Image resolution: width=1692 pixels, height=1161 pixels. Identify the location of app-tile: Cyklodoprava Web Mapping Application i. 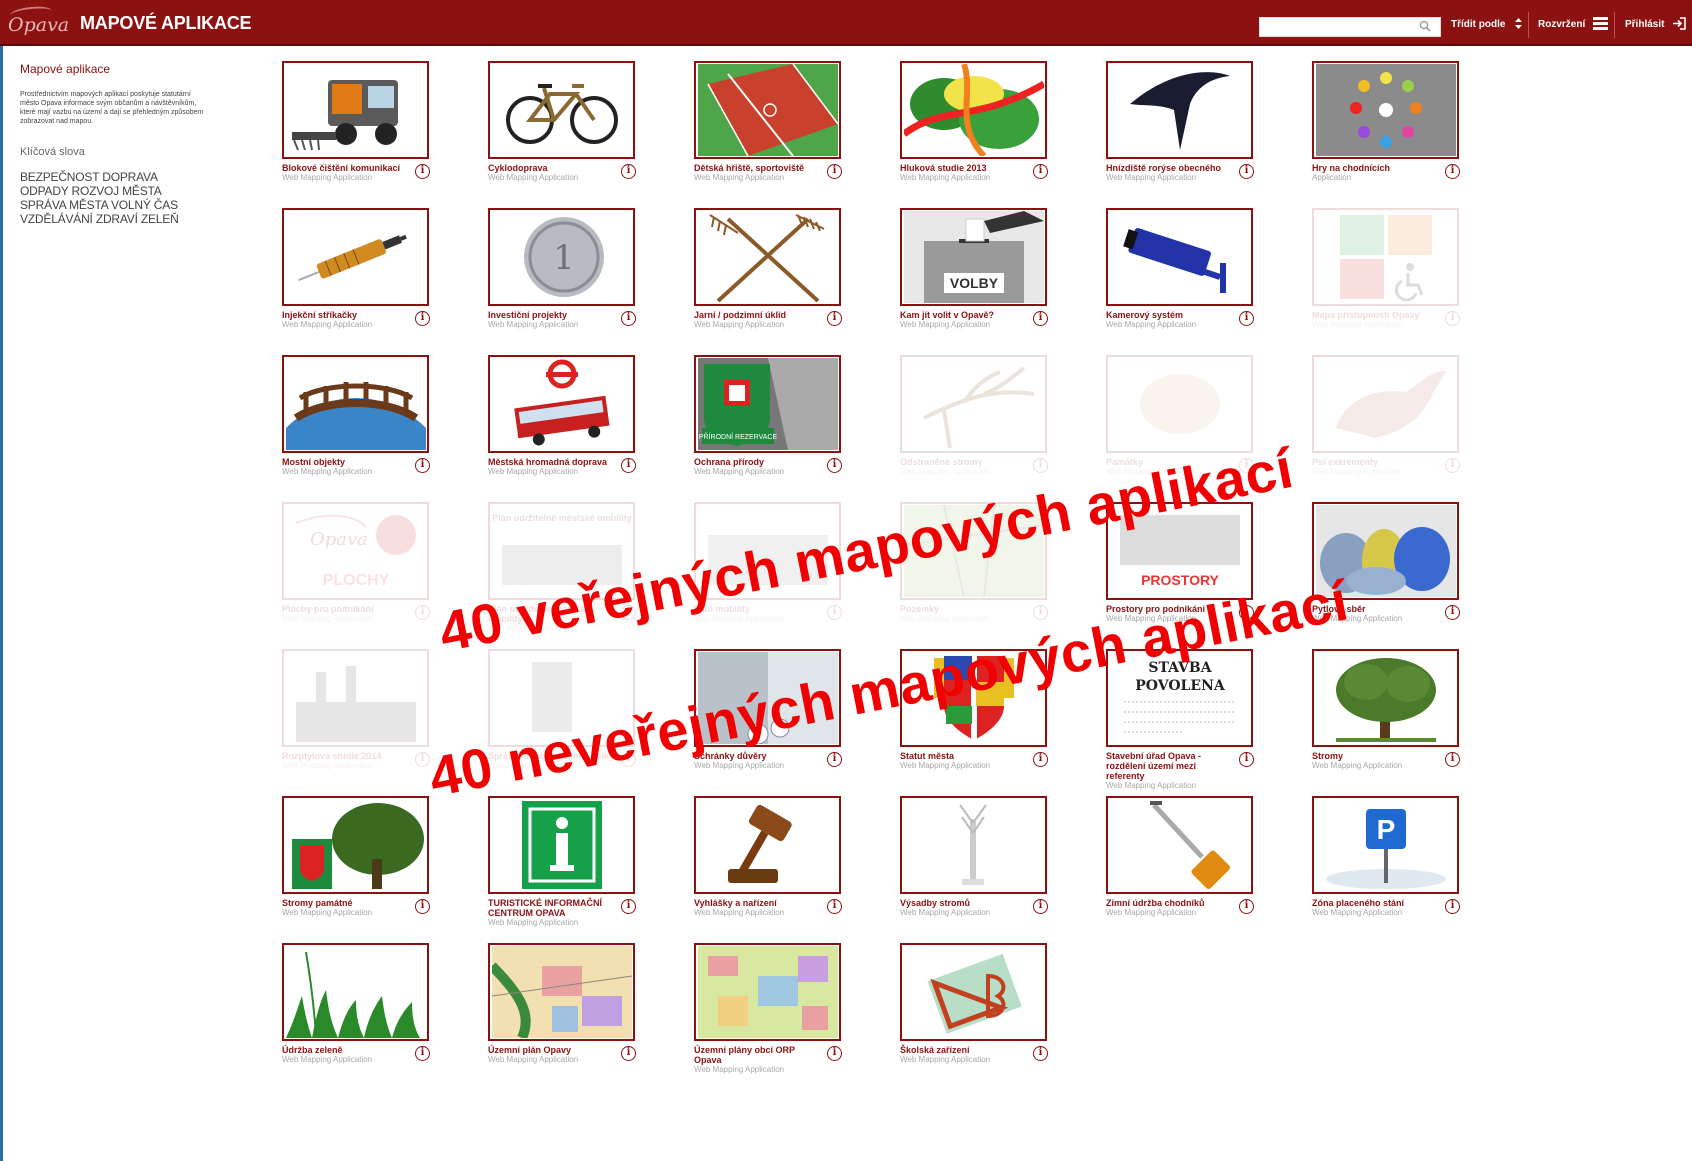
(588, 131).